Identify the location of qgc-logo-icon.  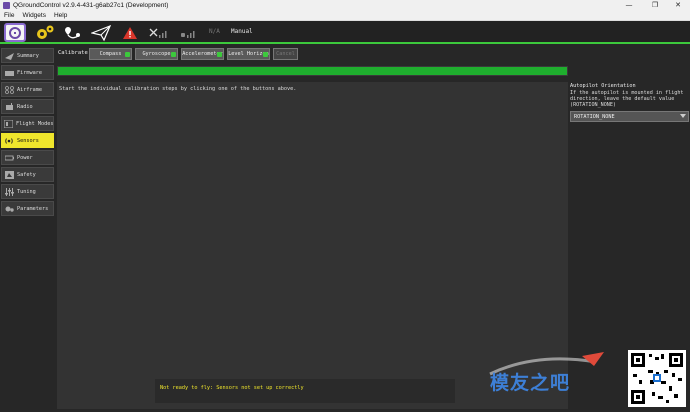
(15, 32).